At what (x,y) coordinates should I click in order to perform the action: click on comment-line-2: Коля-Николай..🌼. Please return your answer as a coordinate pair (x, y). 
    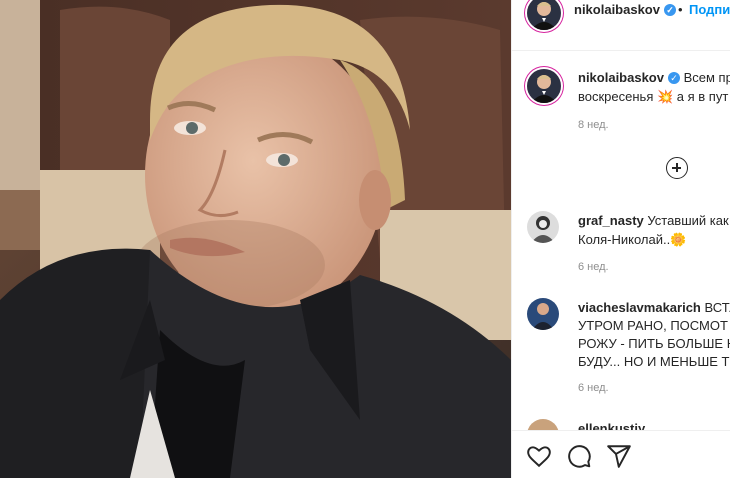
    Looking at the image, I should click on (632, 239).